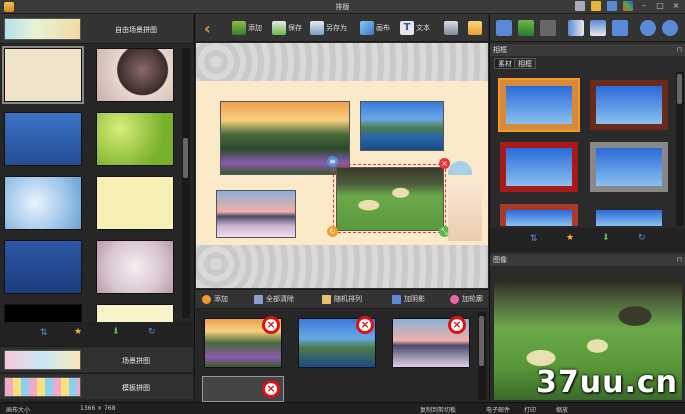  Describe the element at coordinates (96, 359) in the screenshot. I see `scene-collage-tab: 场景拼图` at that location.